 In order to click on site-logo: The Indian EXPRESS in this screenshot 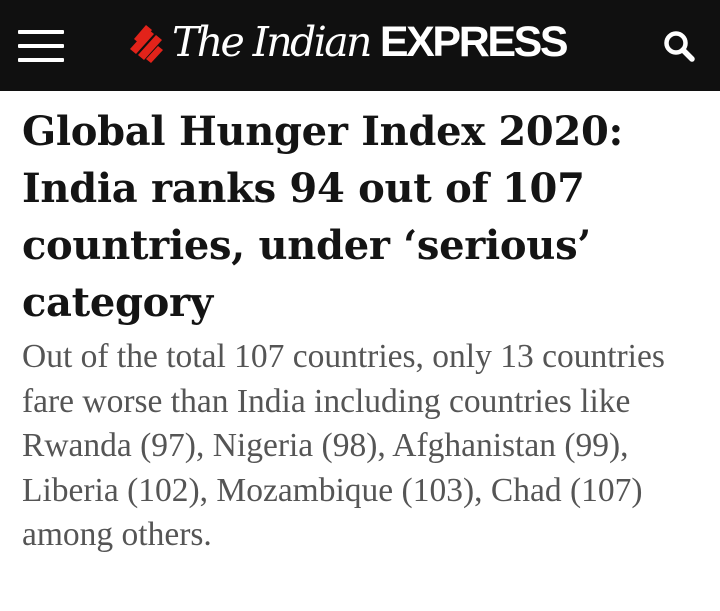, I will do `click(348, 42)`.